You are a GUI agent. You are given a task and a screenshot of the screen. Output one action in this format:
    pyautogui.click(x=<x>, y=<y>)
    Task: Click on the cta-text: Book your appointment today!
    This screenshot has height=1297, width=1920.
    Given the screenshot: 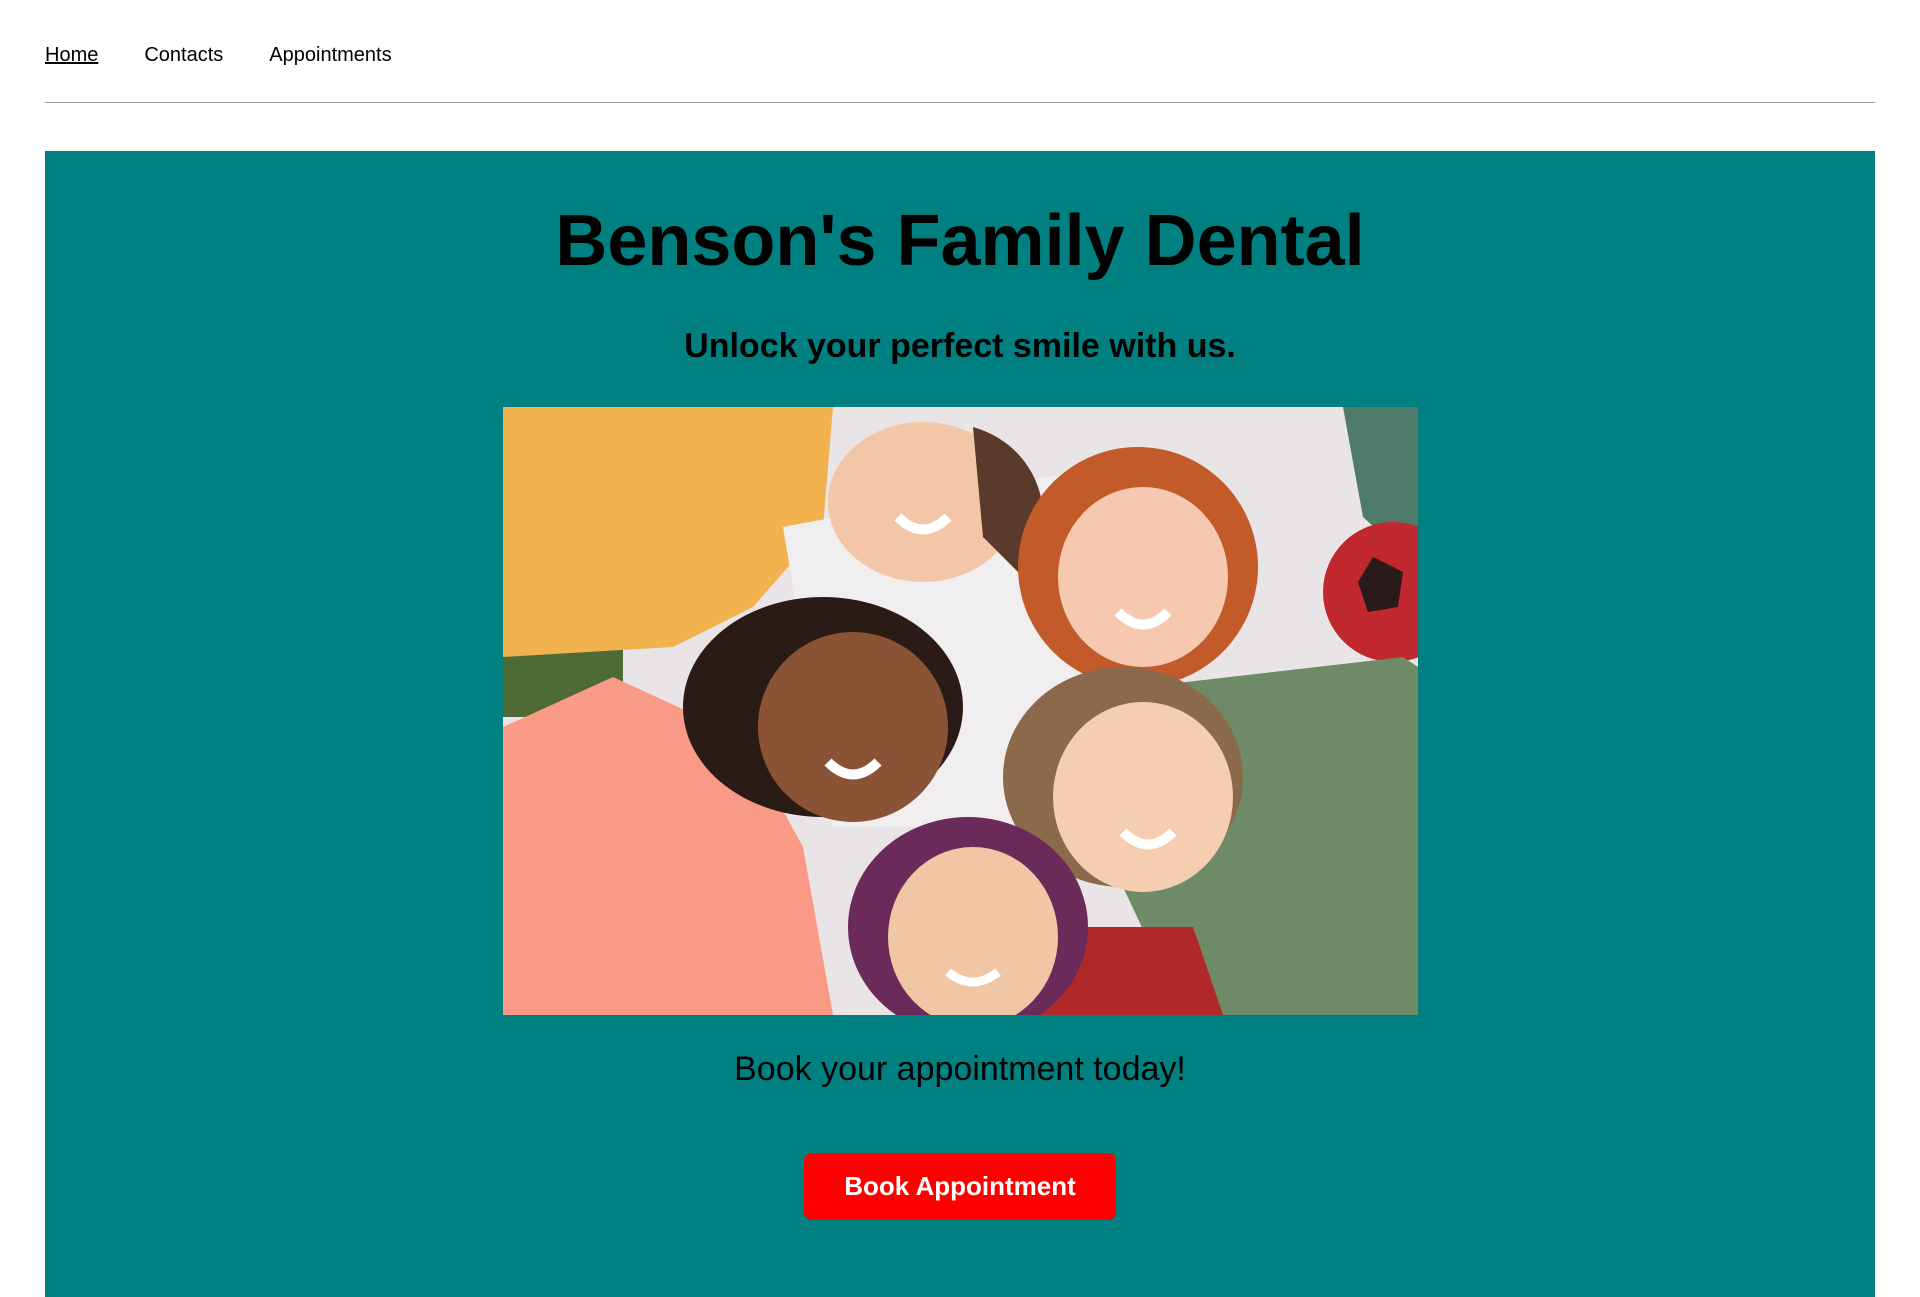 What is the action you would take?
    pyautogui.click(x=960, y=1069)
    